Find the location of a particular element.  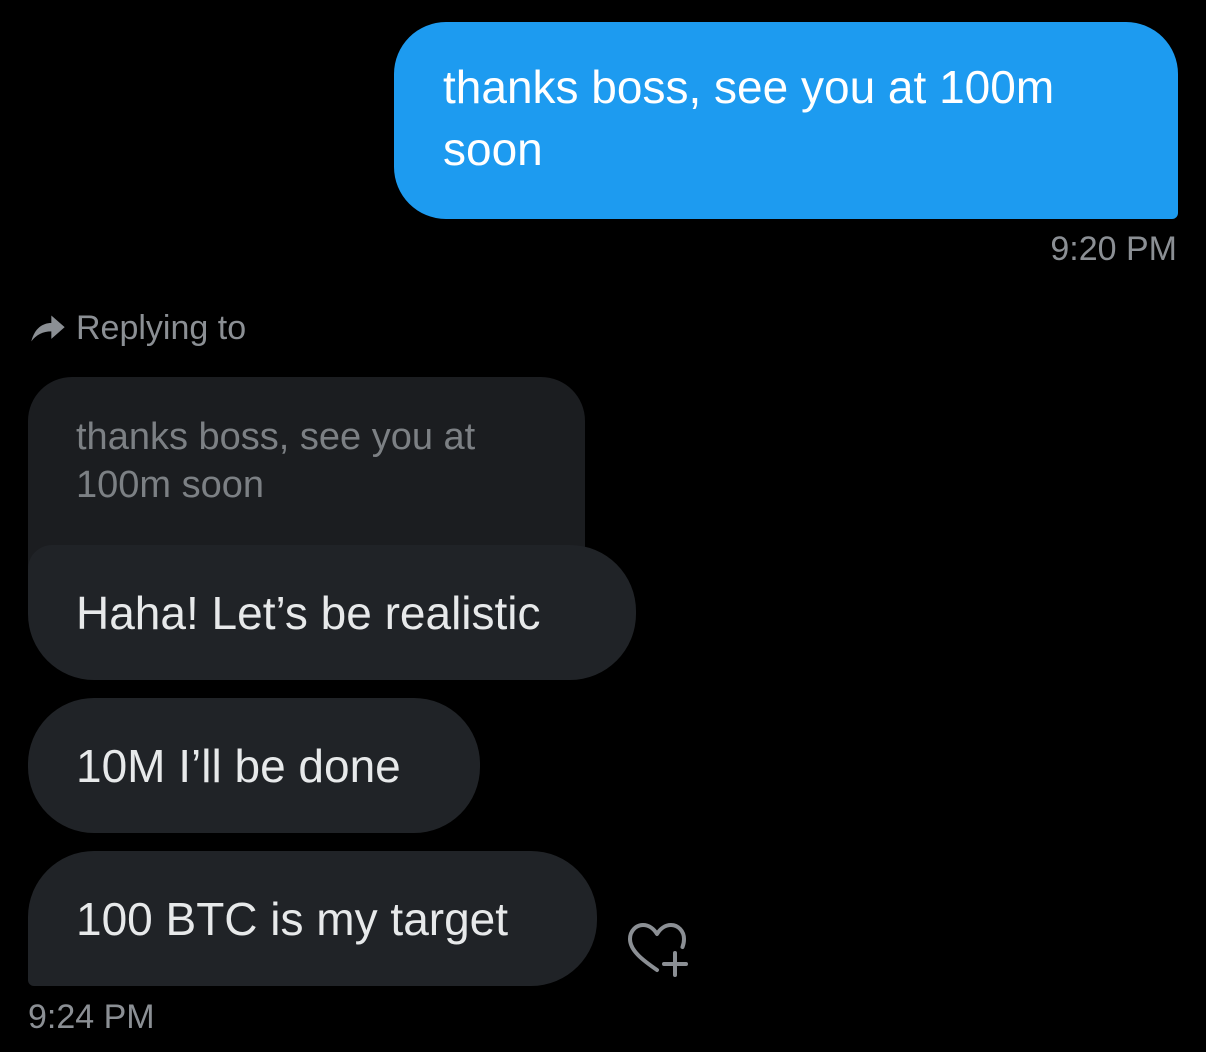

sent-message-timestamp: 9:20 PM is located at coordinates (1113, 249).